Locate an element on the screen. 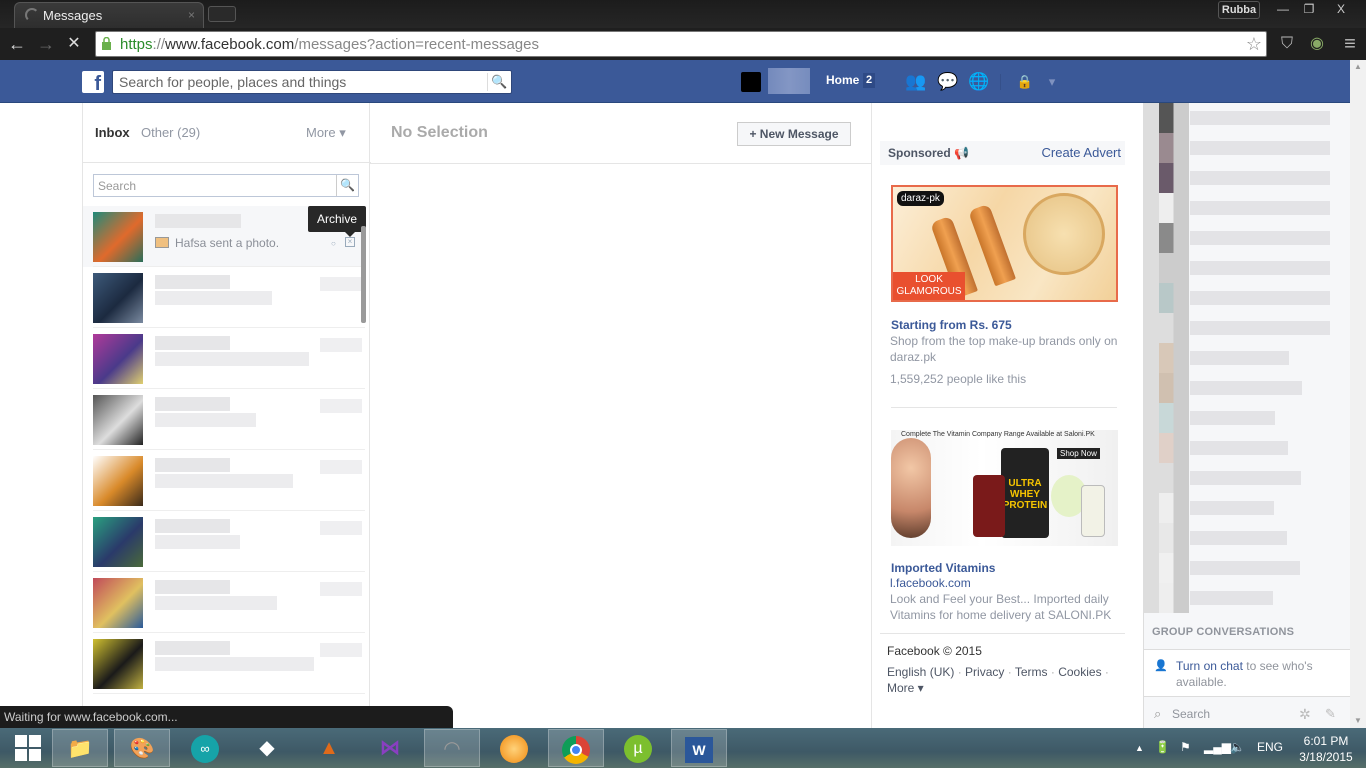 The height and width of the screenshot is (768, 1366). archive-icon: × is located at coordinates (350, 242).